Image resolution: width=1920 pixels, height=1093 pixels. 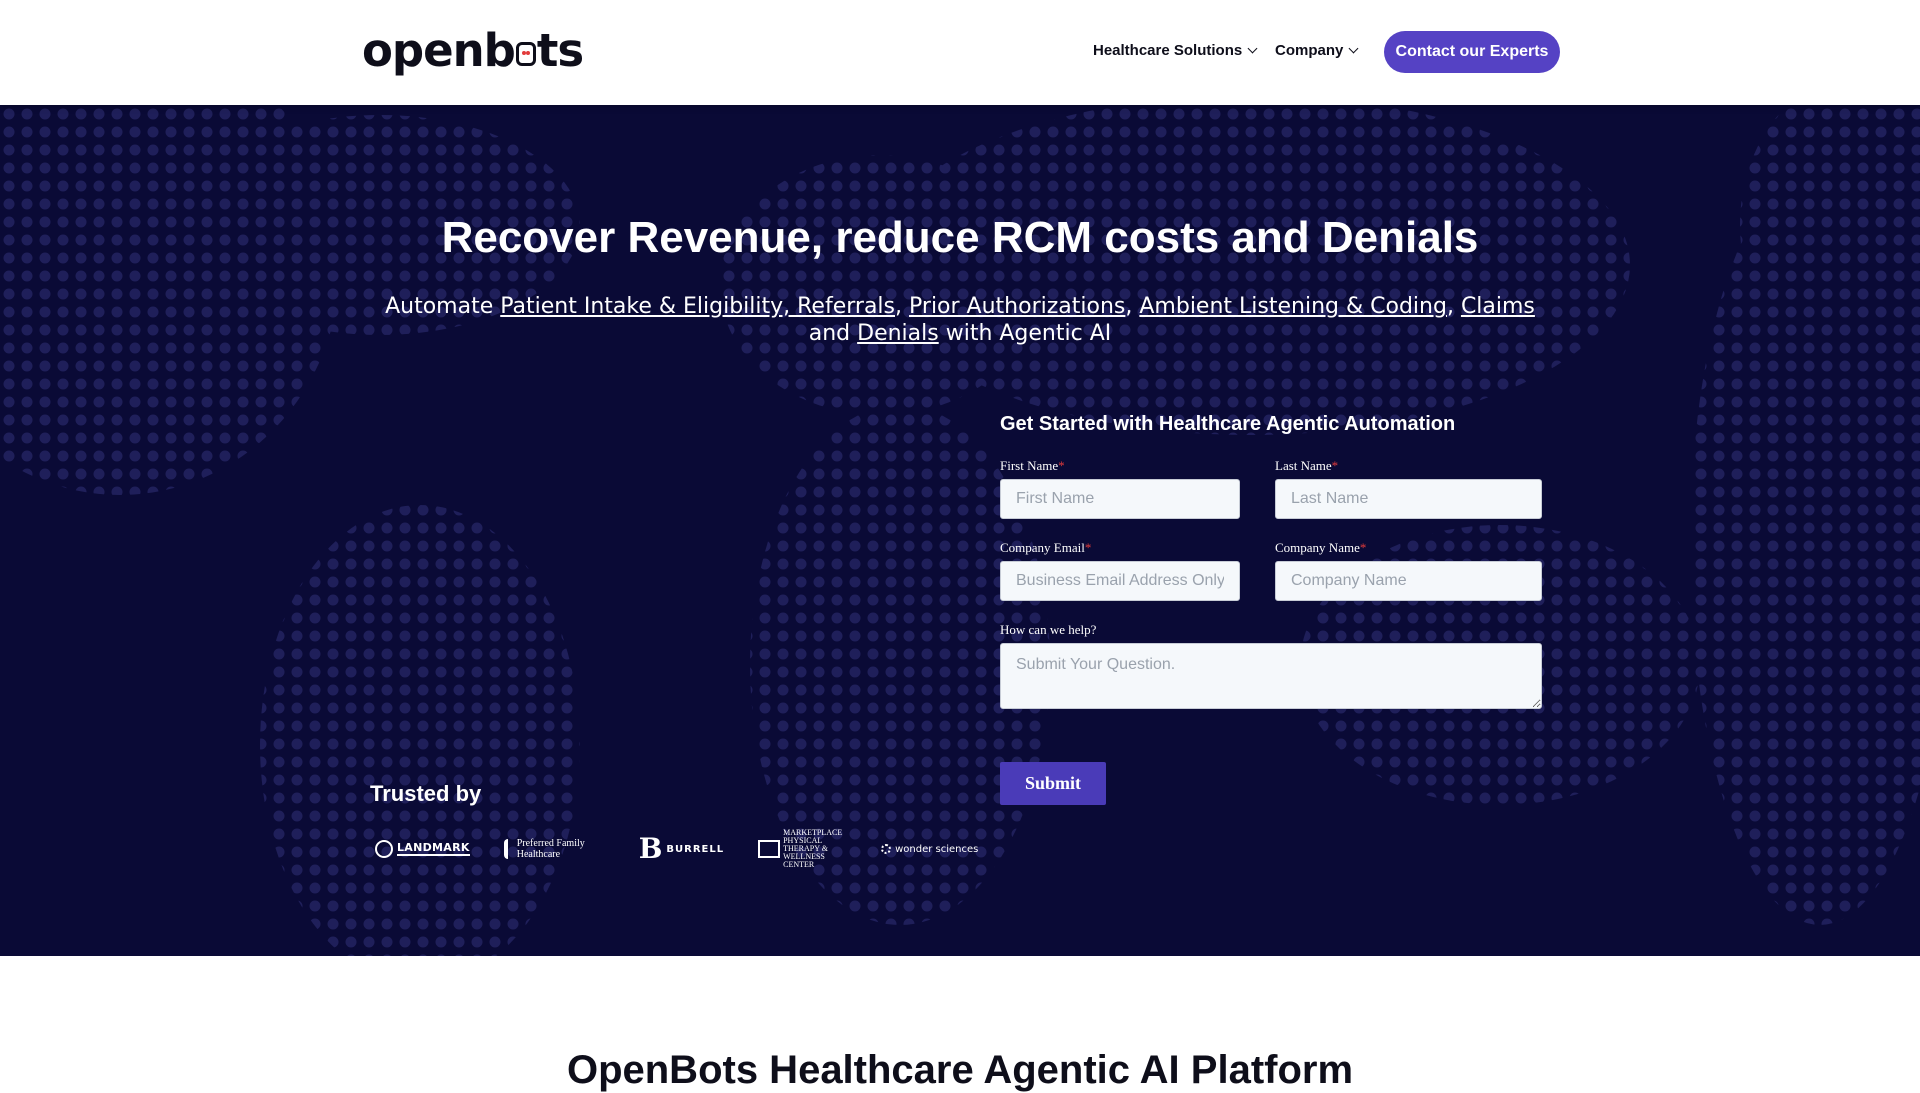 I want to click on nav-healthcare-solutions-label: Healthcare Solutions, so click(x=1168, y=50).